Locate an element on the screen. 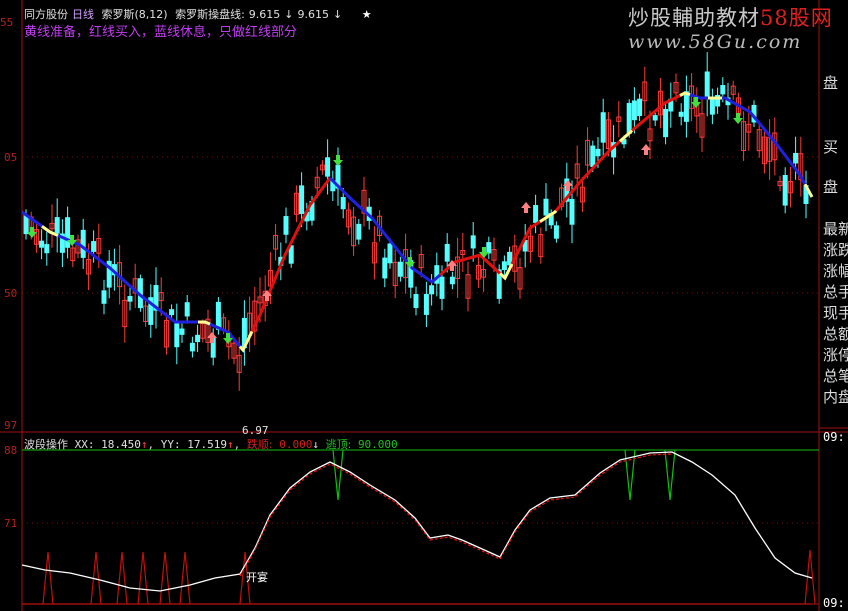 Image resolution: width=848 pixels, height=611 pixels. price-label-low: 97 is located at coordinates (11, 425).